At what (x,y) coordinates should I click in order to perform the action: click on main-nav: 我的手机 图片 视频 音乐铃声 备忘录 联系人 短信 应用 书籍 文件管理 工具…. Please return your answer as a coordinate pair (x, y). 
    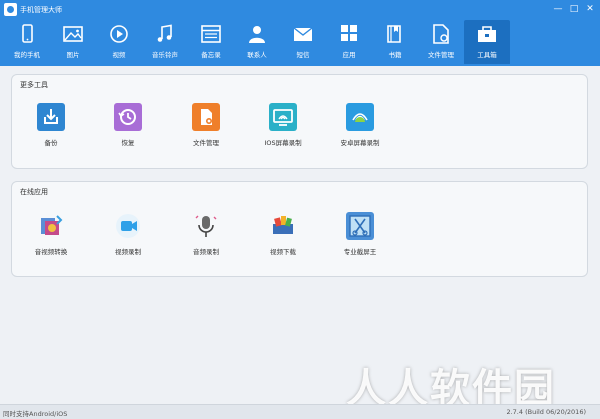
    Looking at the image, I should click on (300, 43).